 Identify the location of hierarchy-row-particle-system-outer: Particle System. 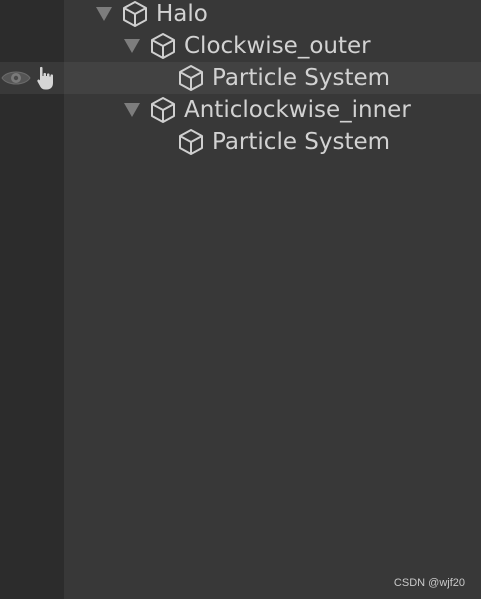
(240, 78).